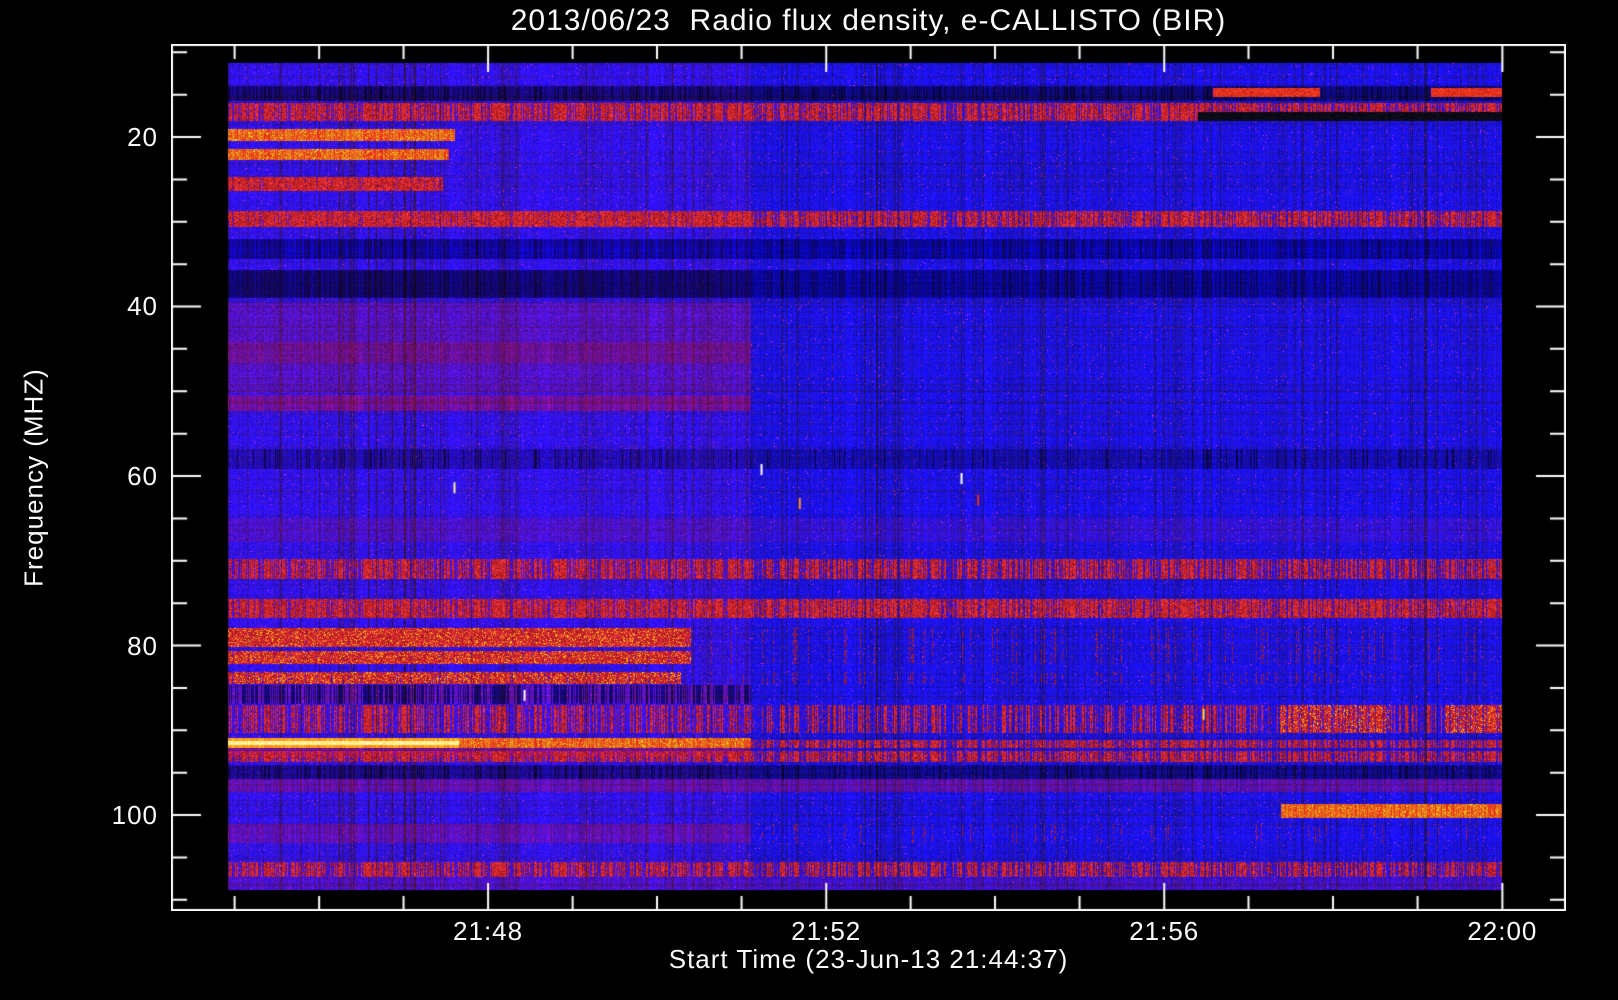  I want to click on y-tick-label: 80, so click(142, 645).